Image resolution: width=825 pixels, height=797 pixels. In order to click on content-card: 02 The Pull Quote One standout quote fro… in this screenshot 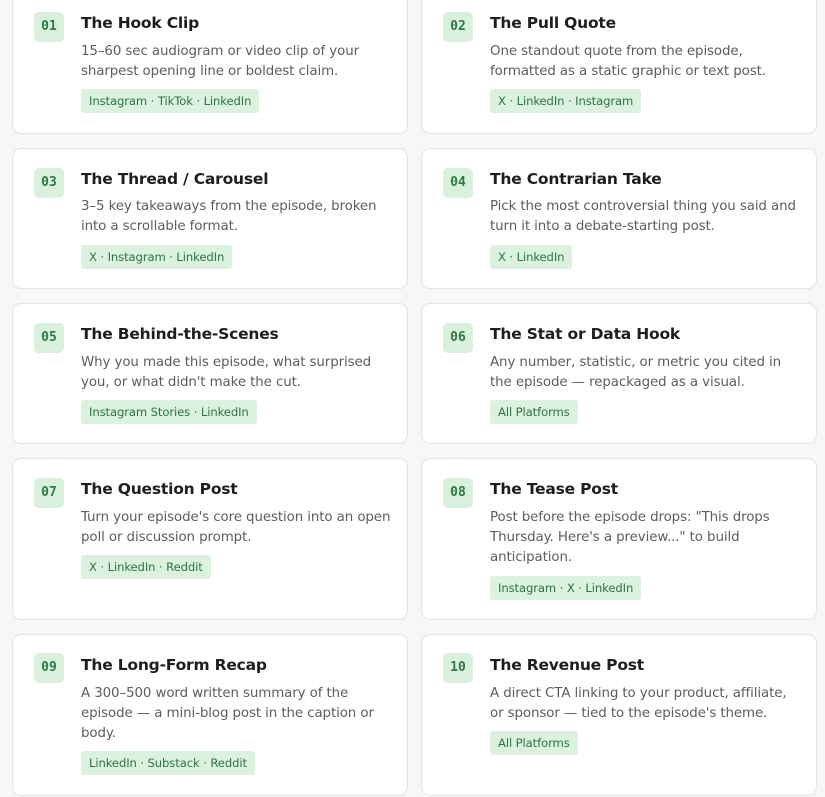, I will do `click(619, 67)`.